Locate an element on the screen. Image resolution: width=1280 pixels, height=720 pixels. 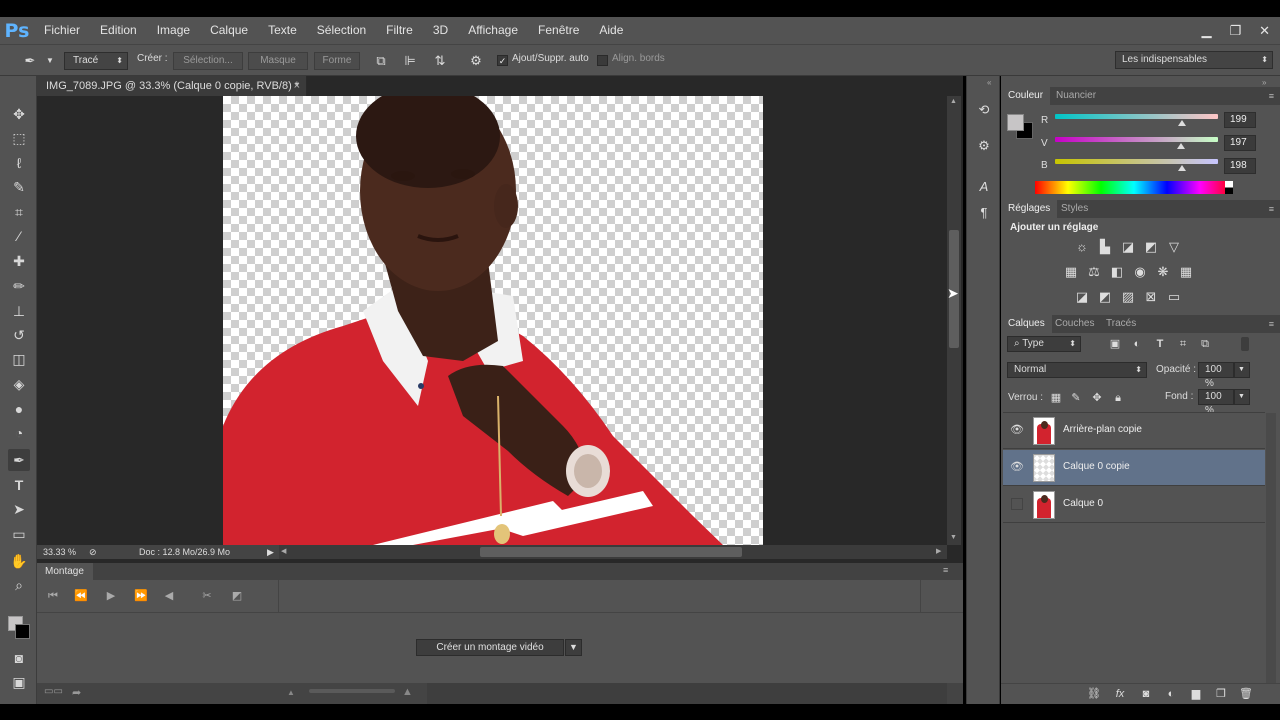
threshold-icon: ▨ is located at coordinates (1128, 297).